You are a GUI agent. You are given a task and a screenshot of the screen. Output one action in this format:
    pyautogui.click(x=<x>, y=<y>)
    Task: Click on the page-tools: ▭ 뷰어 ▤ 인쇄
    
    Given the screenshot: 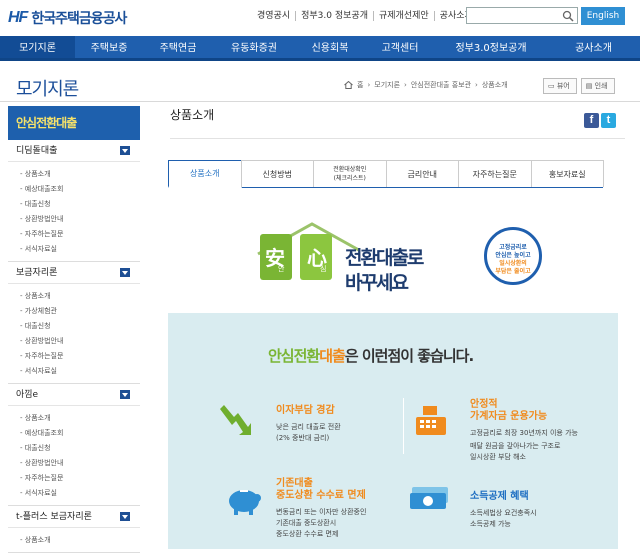 What is the action you would take?
    pyautogui.click(x=579, y=86)
    